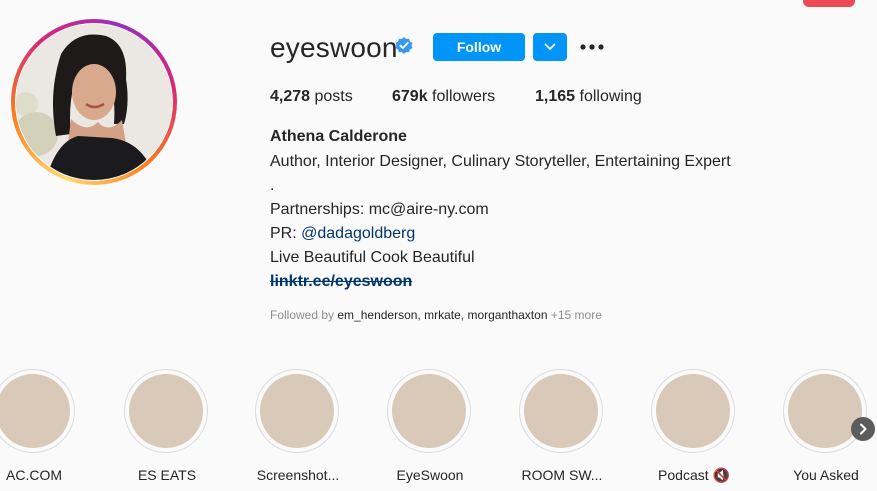 This screenshot has height=491, width=877. Describe the element at coordinates (610, 96) in the screenshot. I see `following-label: following` at that location.